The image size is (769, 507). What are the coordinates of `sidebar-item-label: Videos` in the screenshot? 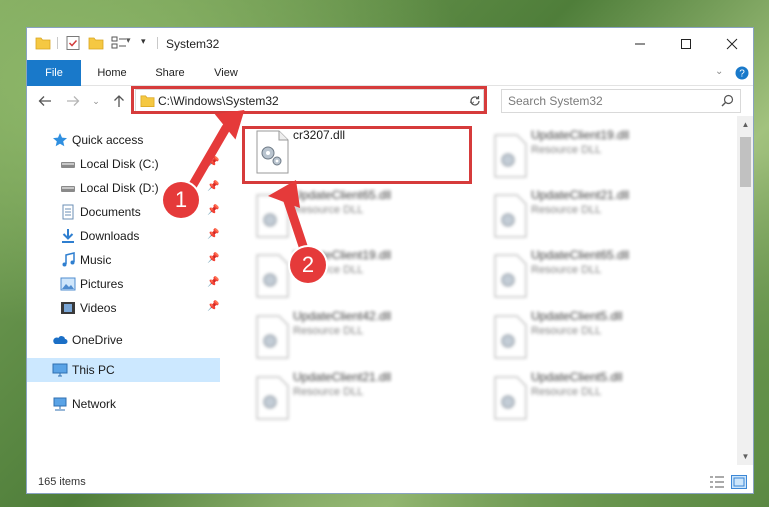 It's located at (98, 308).